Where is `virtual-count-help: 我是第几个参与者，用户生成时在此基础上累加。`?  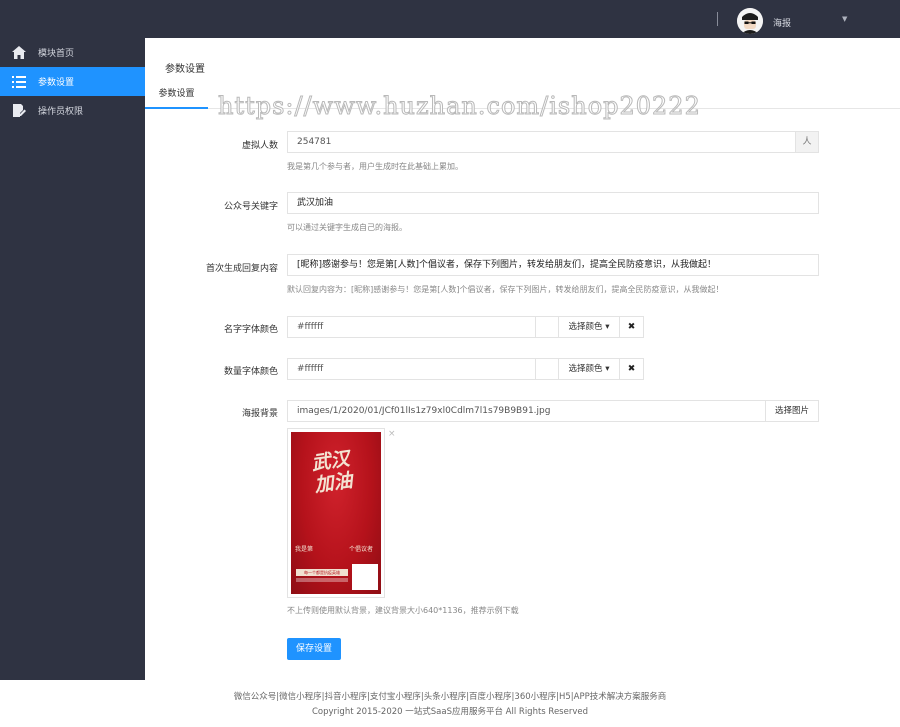
virtual-count-help: 我是第几个参与者，用户生成时在此基础上累加。 is located at coordinates (375, 166).